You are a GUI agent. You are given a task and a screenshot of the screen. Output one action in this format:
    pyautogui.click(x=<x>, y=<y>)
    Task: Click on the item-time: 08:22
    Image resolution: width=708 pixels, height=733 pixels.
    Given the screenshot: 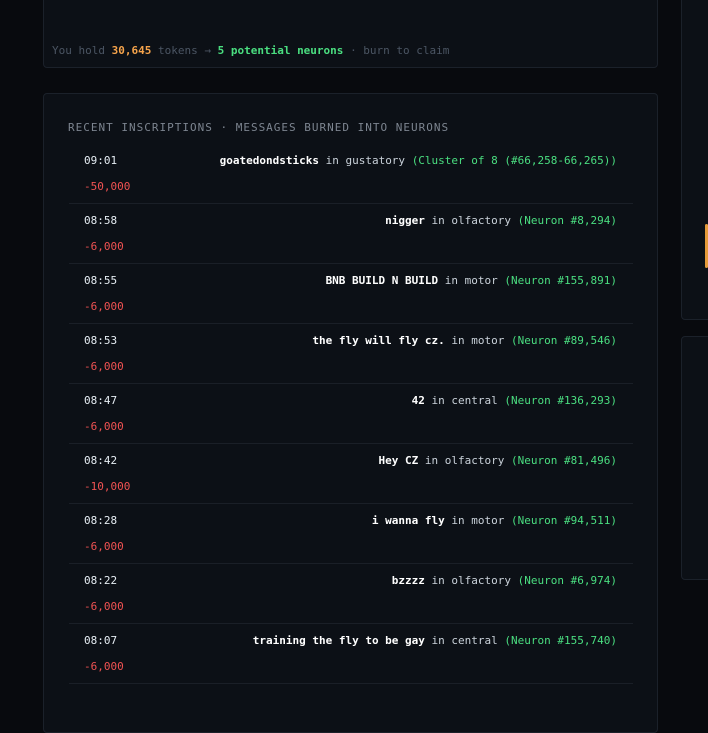 What is the action you would take?
    pyautogui.click(x=101, y=580)
    